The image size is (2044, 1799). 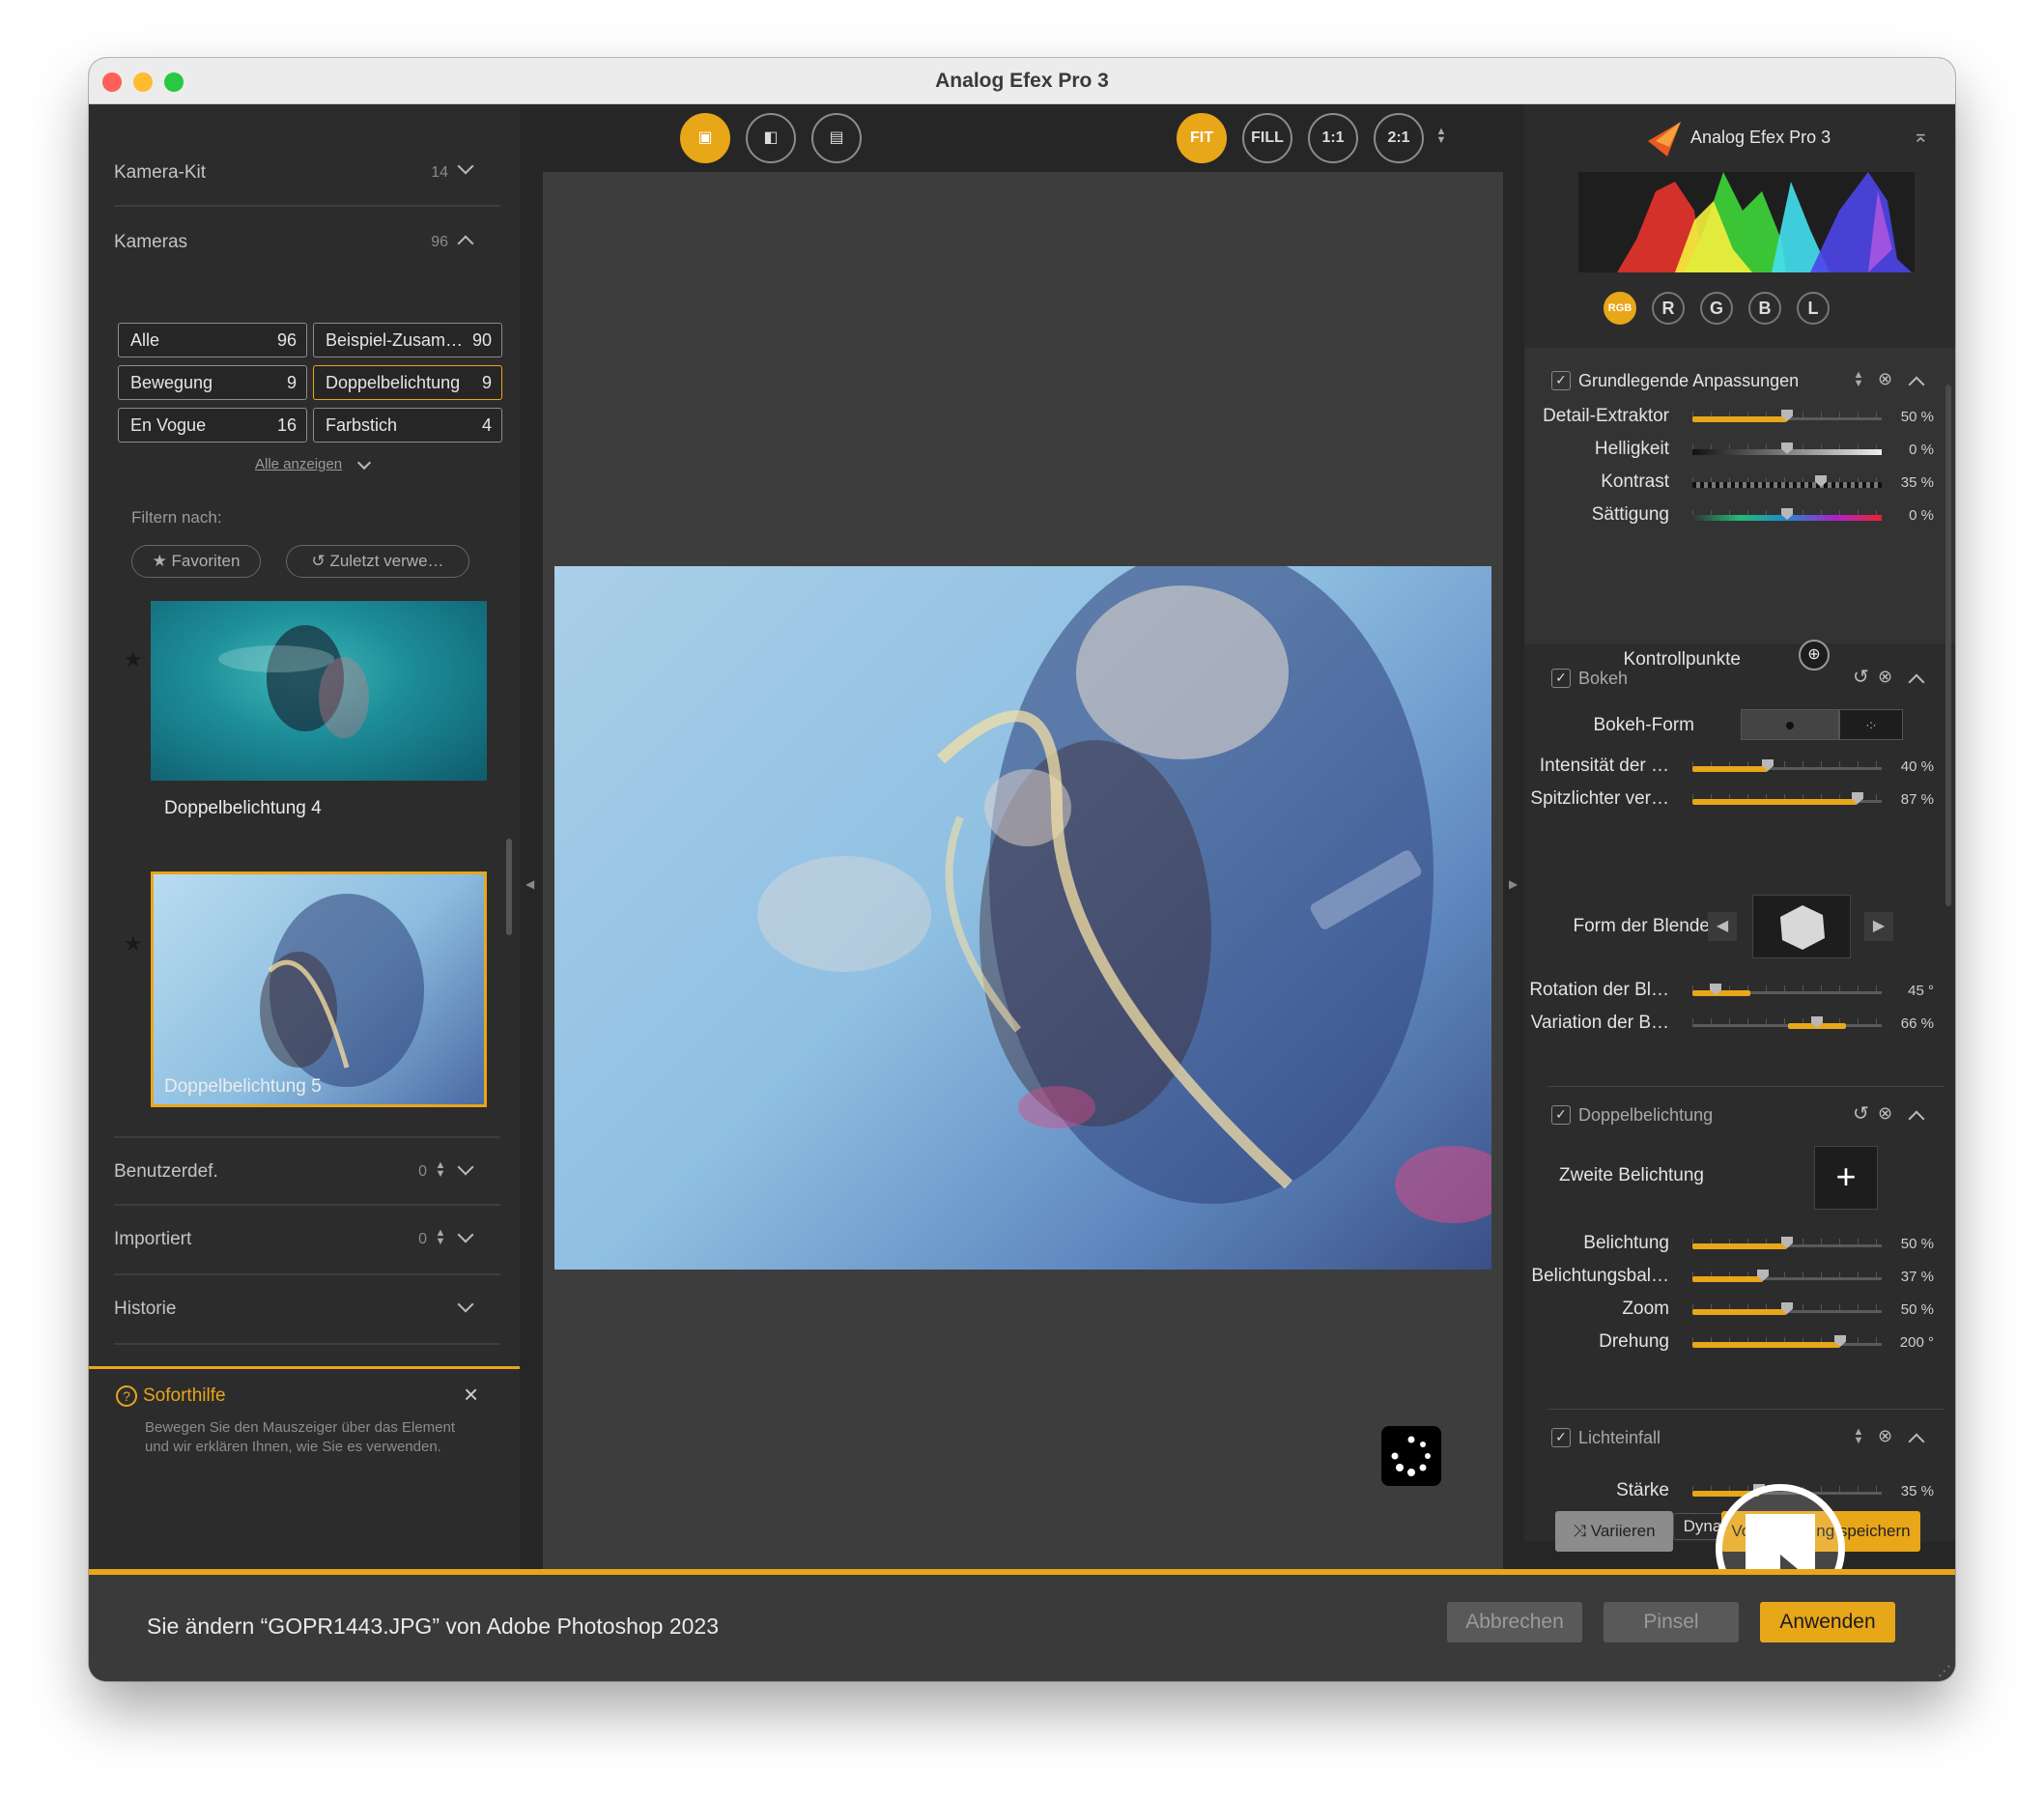 I want to click on left-collapse-strip: ◀, so click(x=532, y=836).